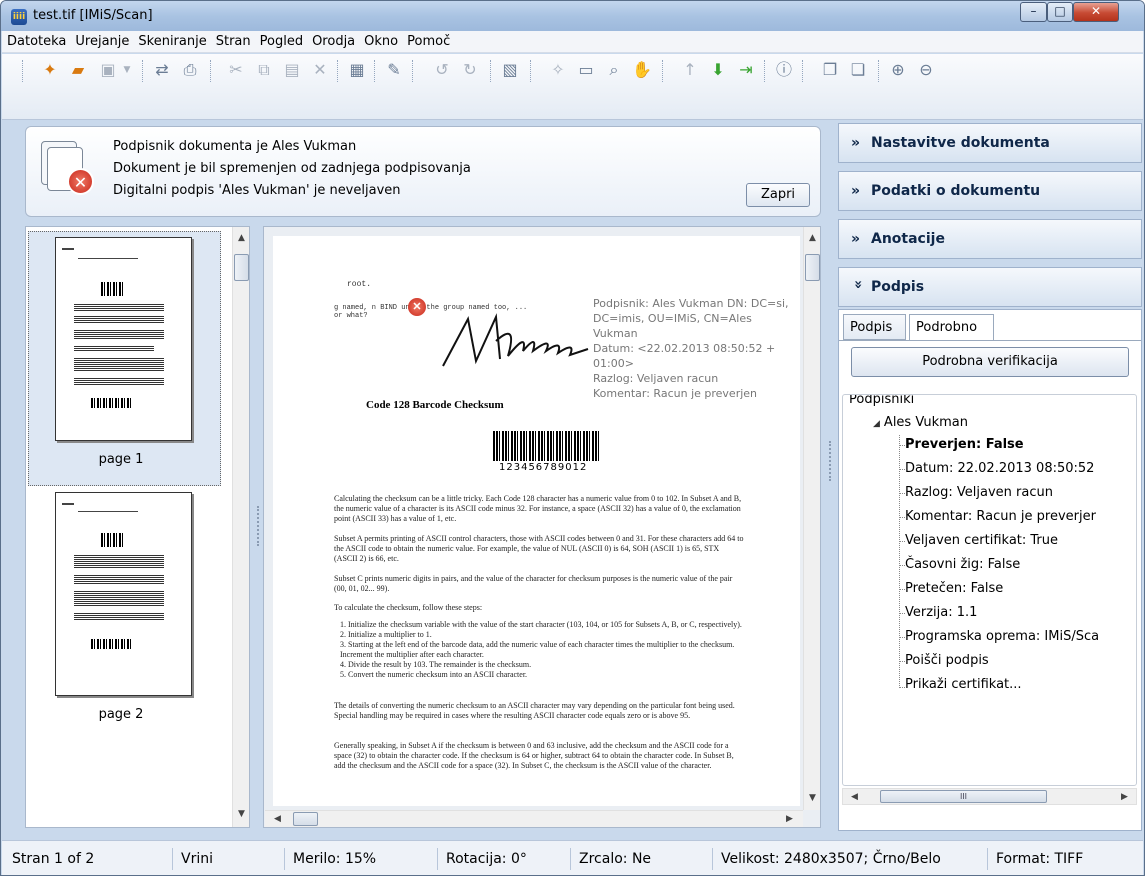 This screenshot has width=1145, height=876. What do you see at coordinates (947, 660) in the screenshot?
I see `tree-item-poisci-podpis: Poišči podpis` at bounding box center [947, 660].